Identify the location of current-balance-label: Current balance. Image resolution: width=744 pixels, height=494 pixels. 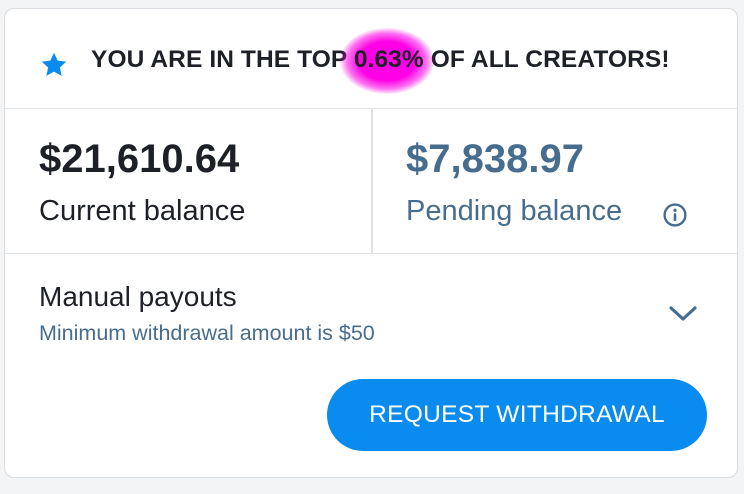
(142, 211).